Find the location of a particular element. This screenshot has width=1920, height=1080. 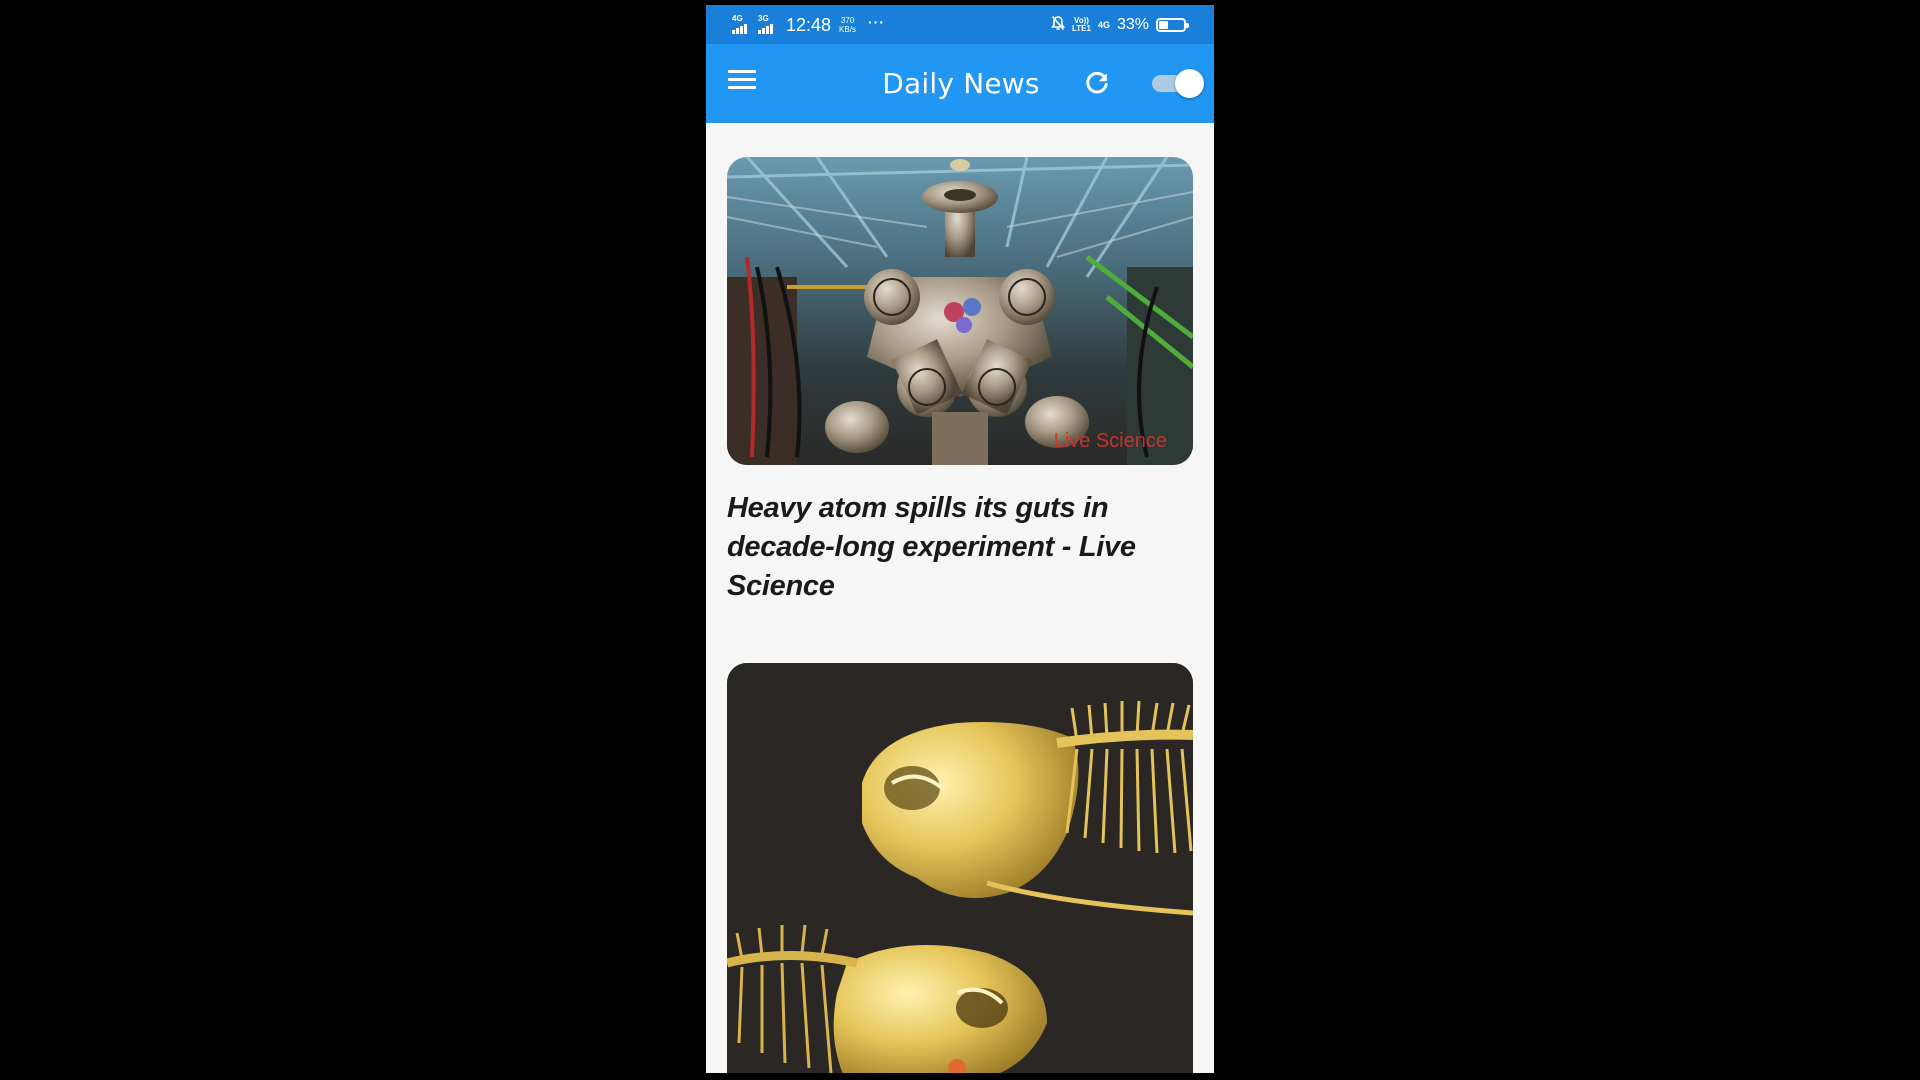

menu-button is located at coordinates (742, 82).